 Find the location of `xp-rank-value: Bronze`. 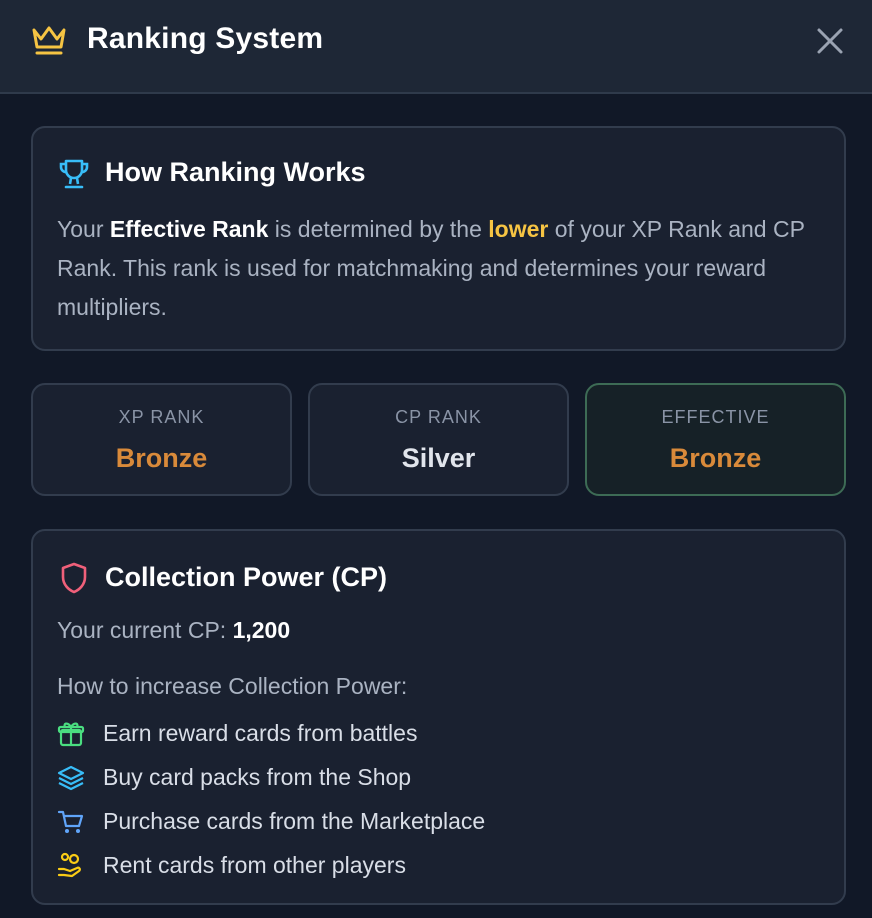

xp-rank-value: Bronze is located at coordinates (161, 458).